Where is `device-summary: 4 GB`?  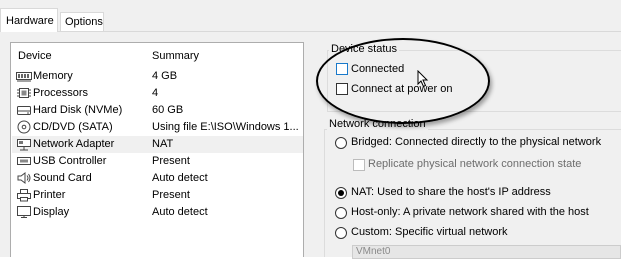
device-summary: 4 GB is located at coordinates (165, 76).